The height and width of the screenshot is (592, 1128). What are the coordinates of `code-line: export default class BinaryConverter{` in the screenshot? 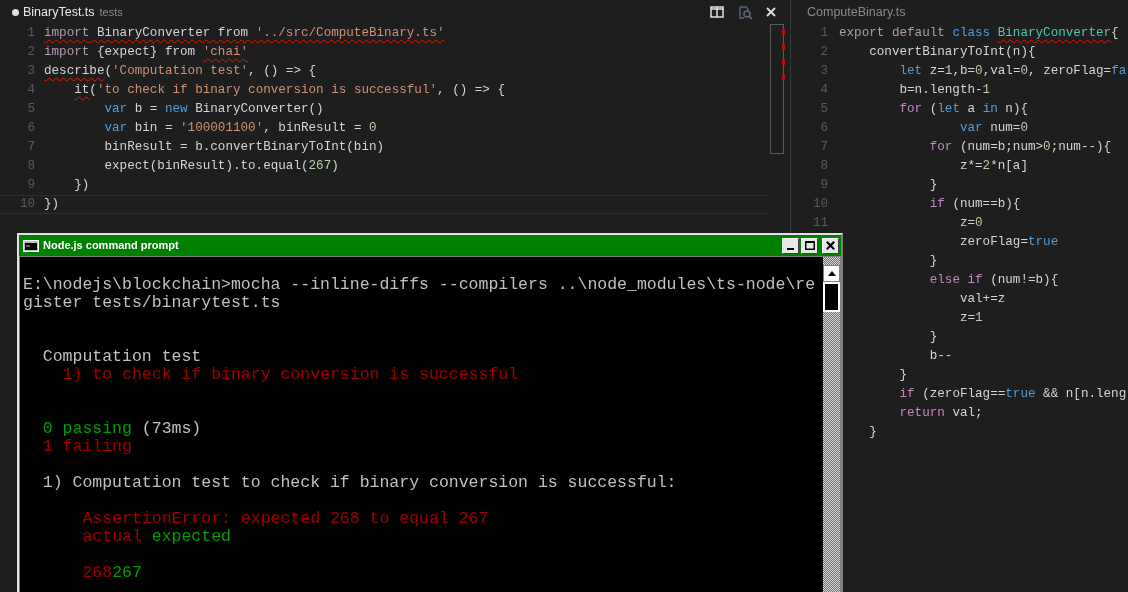 It's located at (979, 34).